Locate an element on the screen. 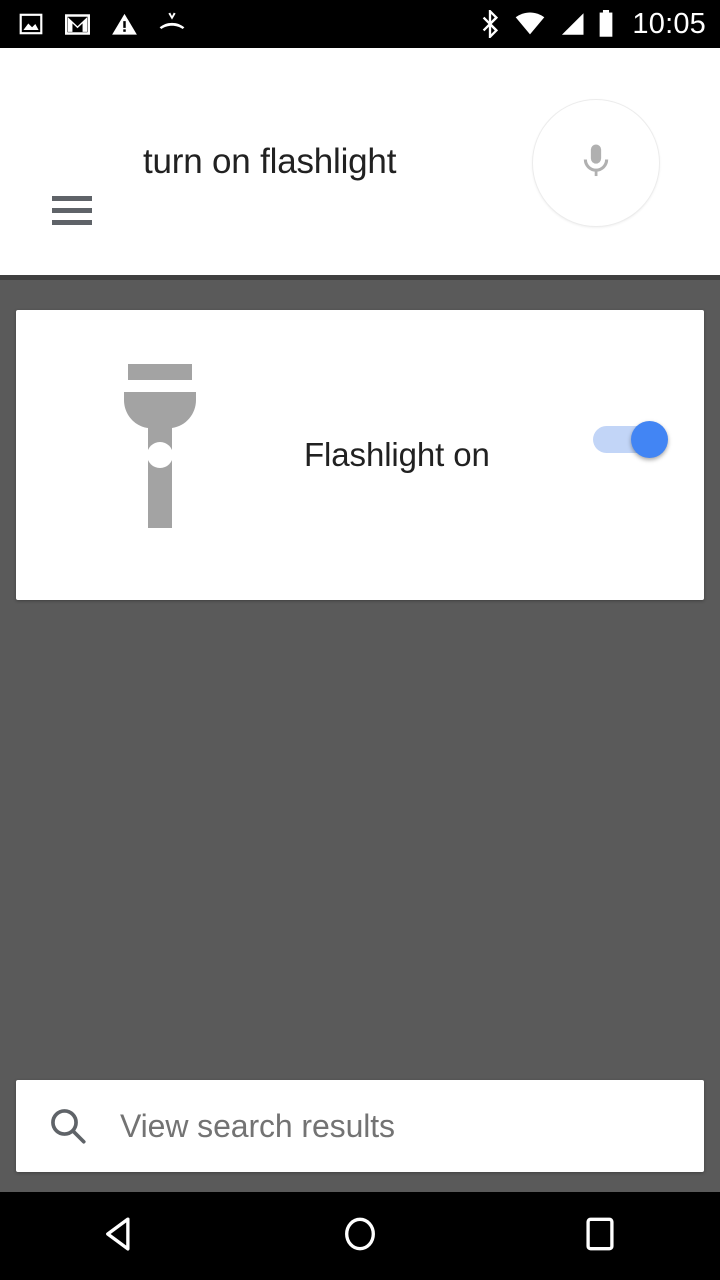 The height and width of the screenshot is (1280, 720). recents-square-icon is located at coordinates (600, 1236).